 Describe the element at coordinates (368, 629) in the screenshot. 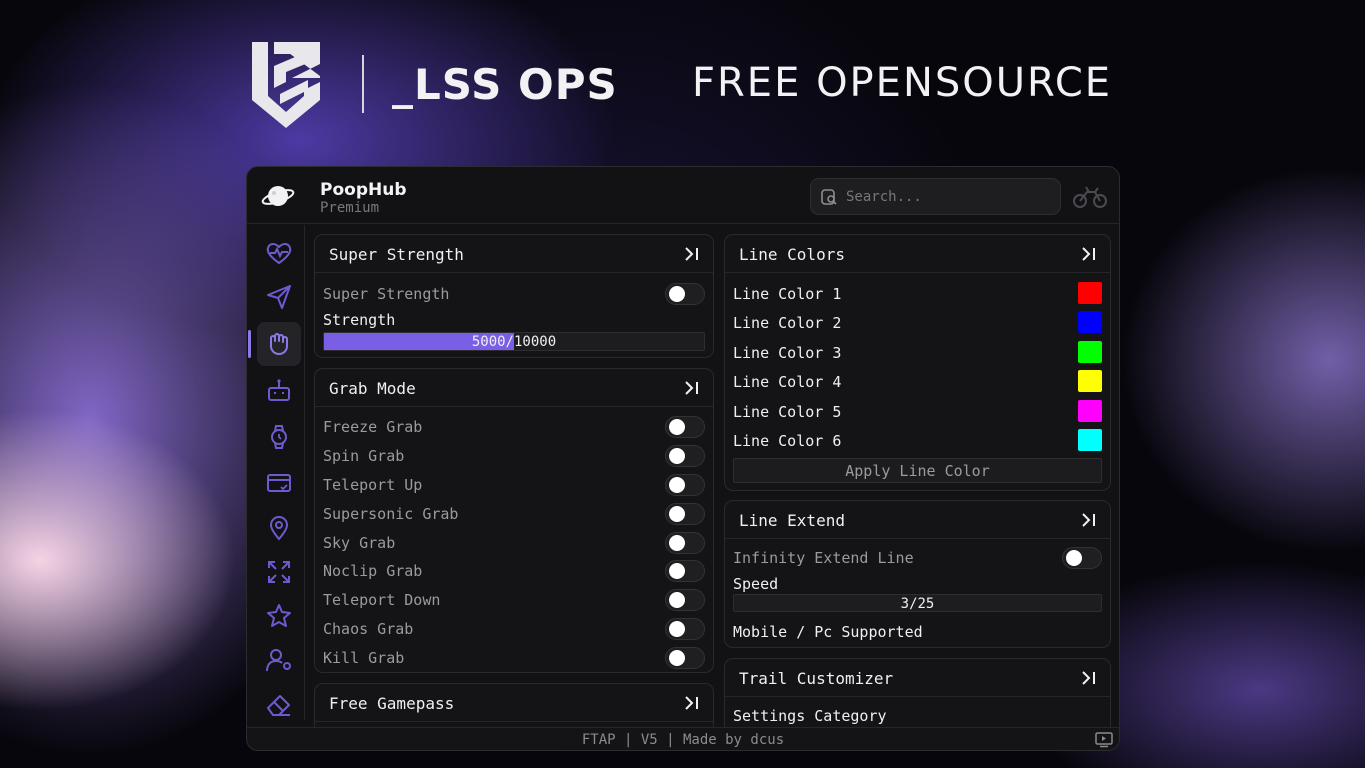

I see `grab-option-label: Chaos Grab` at that location.